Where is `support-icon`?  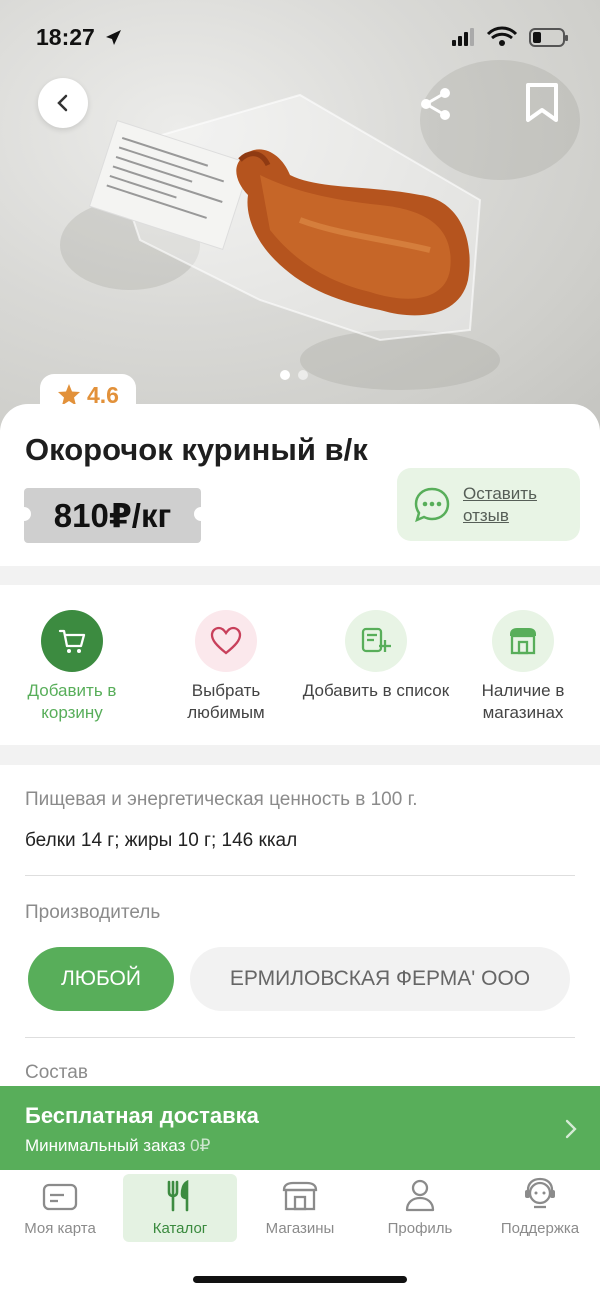
support-icon is located at coordinates (540, 1193).